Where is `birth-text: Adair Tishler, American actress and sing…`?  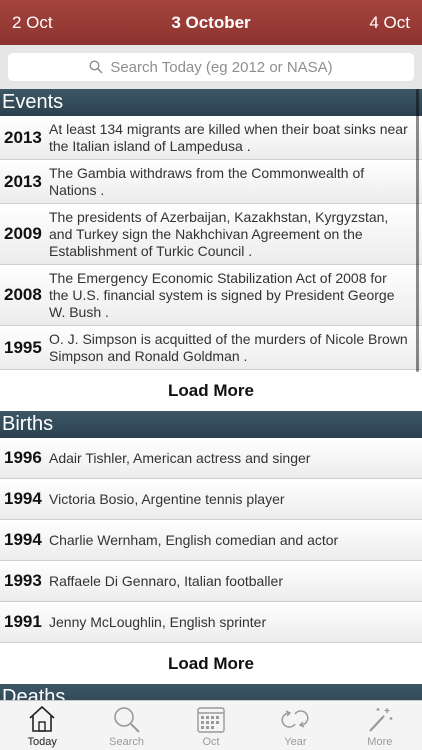 birth-text: Adair Tishler, American actress and sing… is located at coordinates (180, 457).